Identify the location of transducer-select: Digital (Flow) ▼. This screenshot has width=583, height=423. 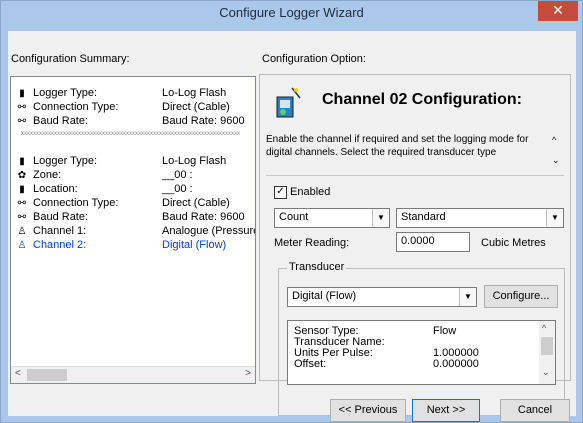
(382, 297).